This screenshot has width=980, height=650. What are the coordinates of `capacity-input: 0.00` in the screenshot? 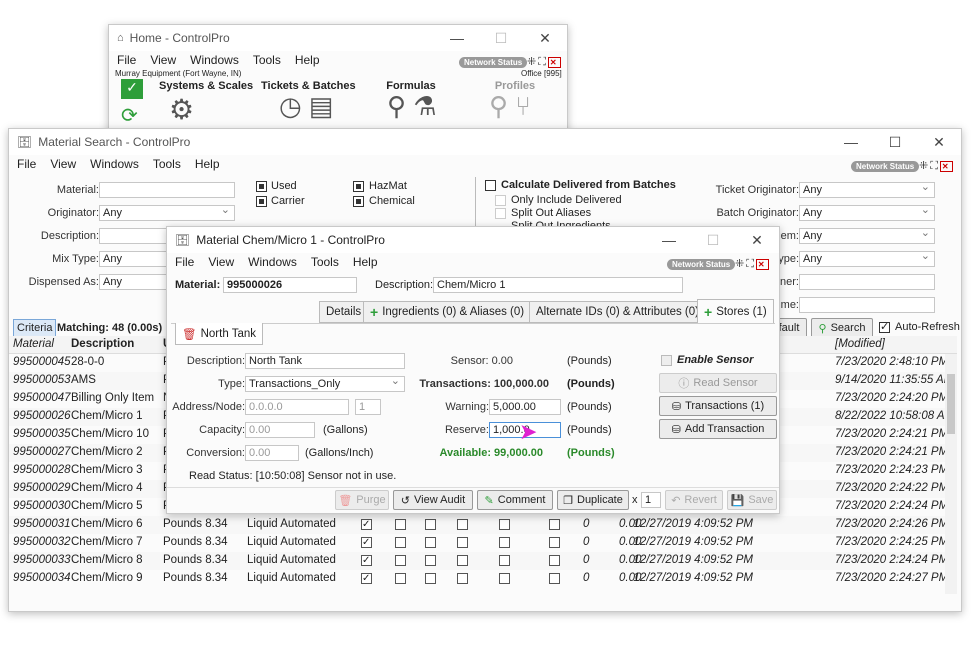 It's located at (280, 430).